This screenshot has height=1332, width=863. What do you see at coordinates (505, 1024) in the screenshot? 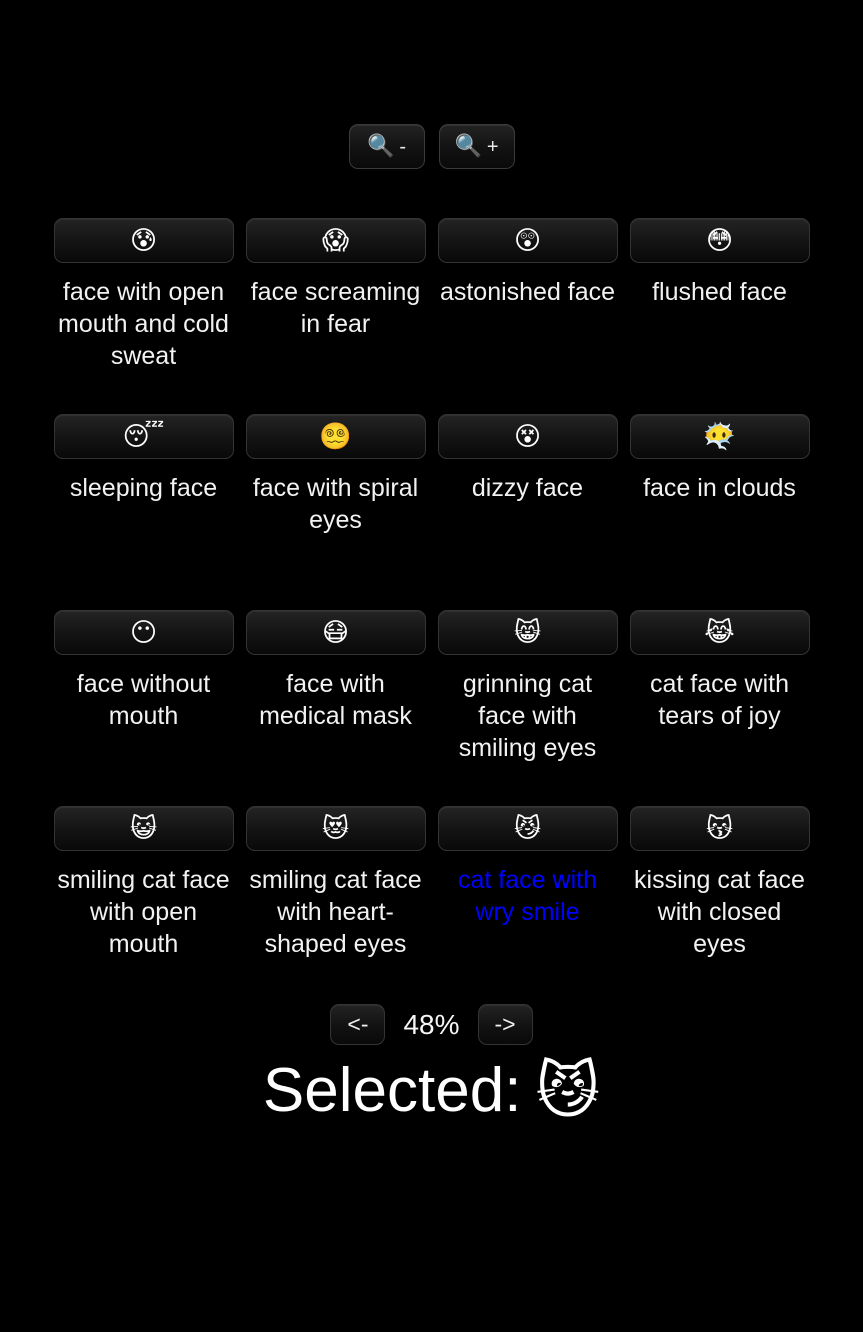
I see `next-page-button: ->` at bounding box center [505, 1024].